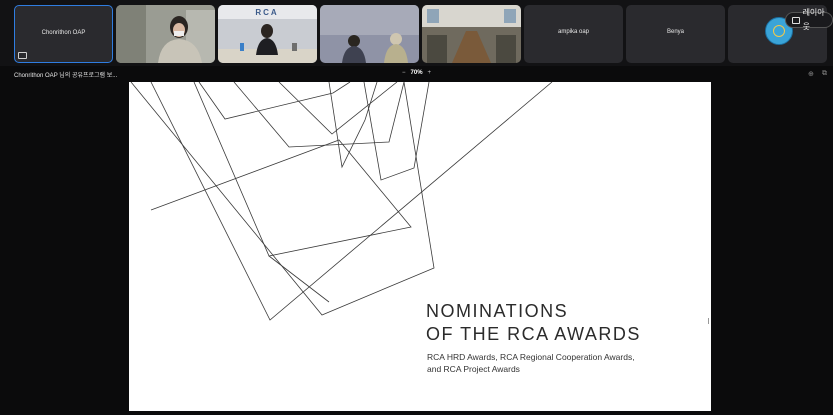  Describe the element at coordinates (813, 19) in the screenshot. I see `layout-button-label: 레이아웃` at that location.